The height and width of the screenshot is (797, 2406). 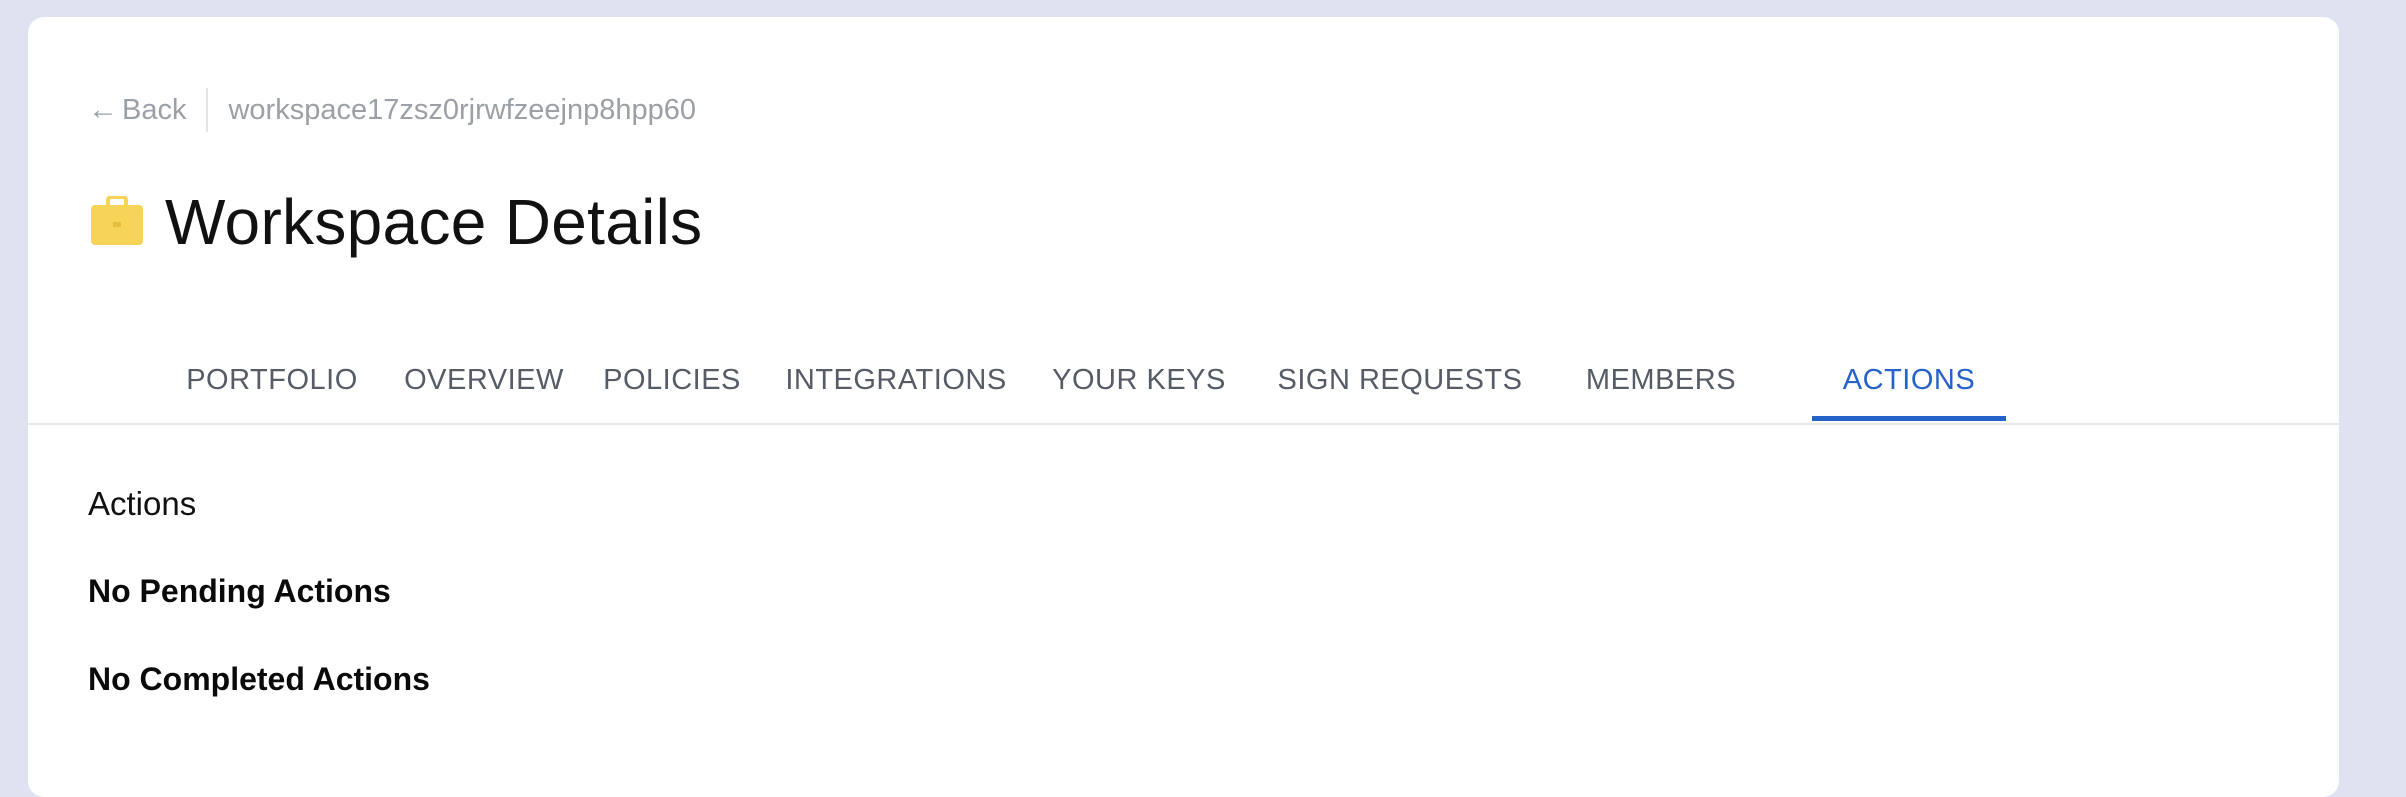 I want to click on active-tab-indicator, so click(x=1909, y=418).